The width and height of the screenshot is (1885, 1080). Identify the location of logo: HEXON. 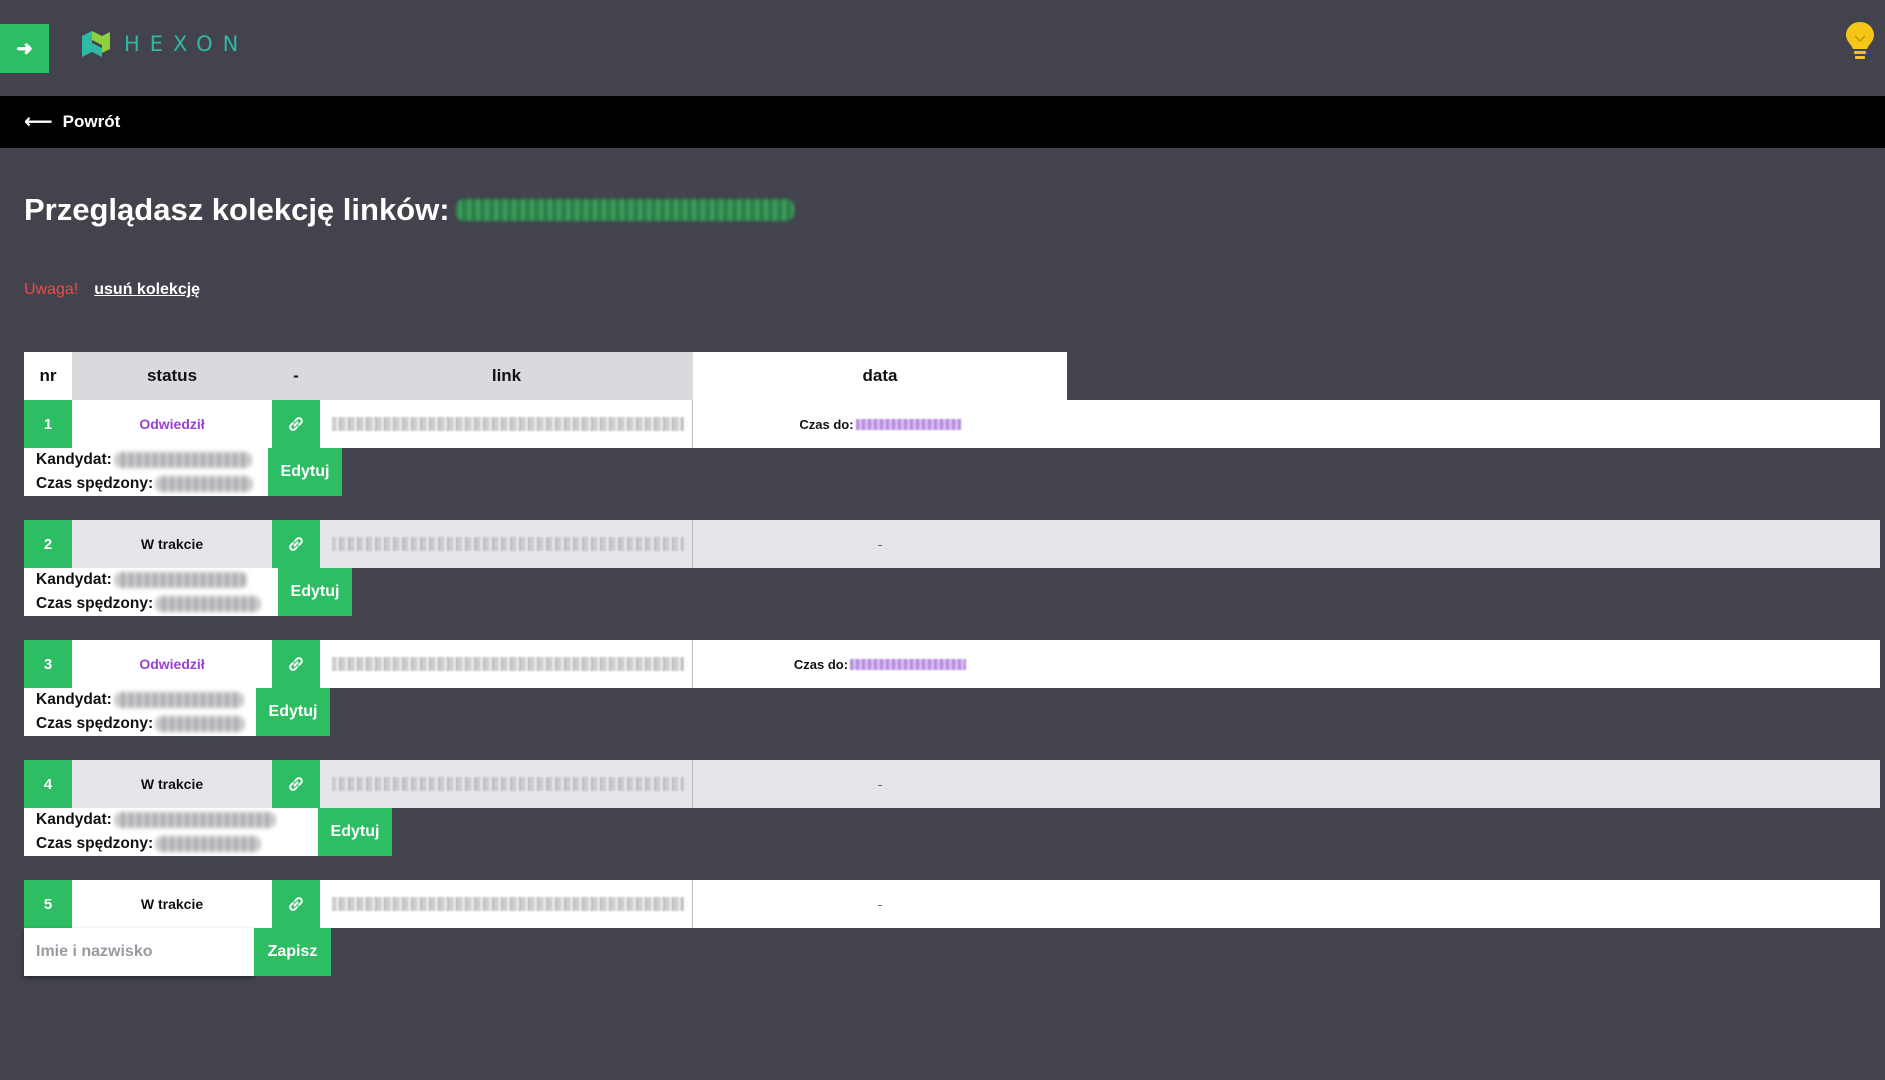
(164, 44).